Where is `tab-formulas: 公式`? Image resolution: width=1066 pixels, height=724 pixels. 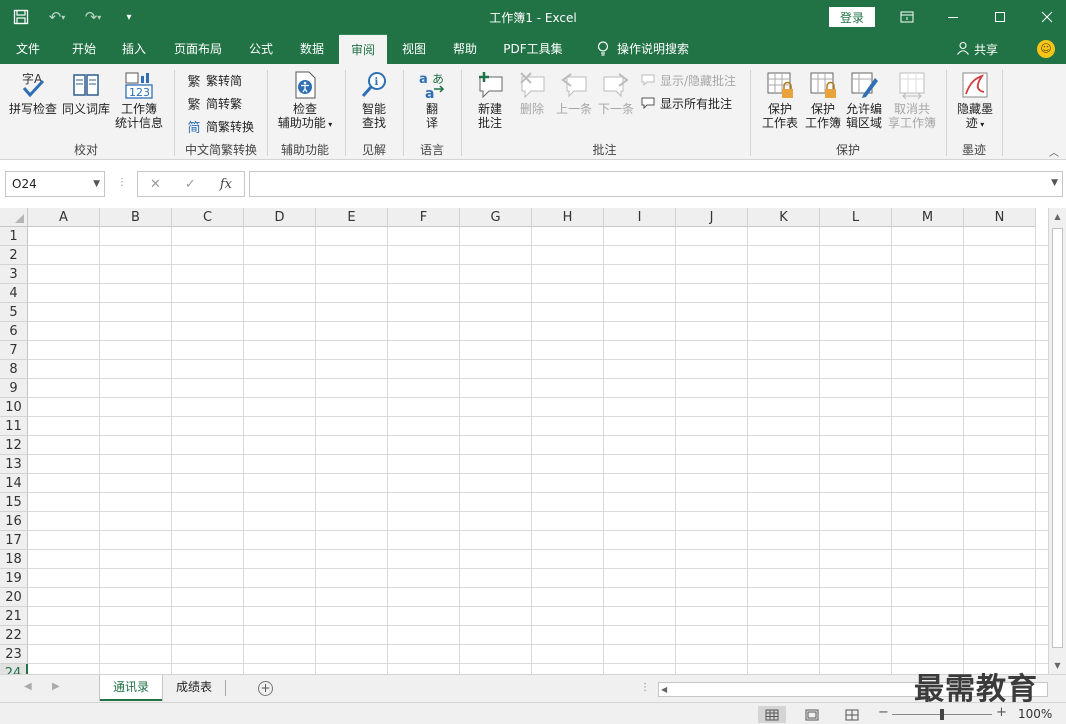
tab-formulas: 公式 is located at coordinates (261, 49).